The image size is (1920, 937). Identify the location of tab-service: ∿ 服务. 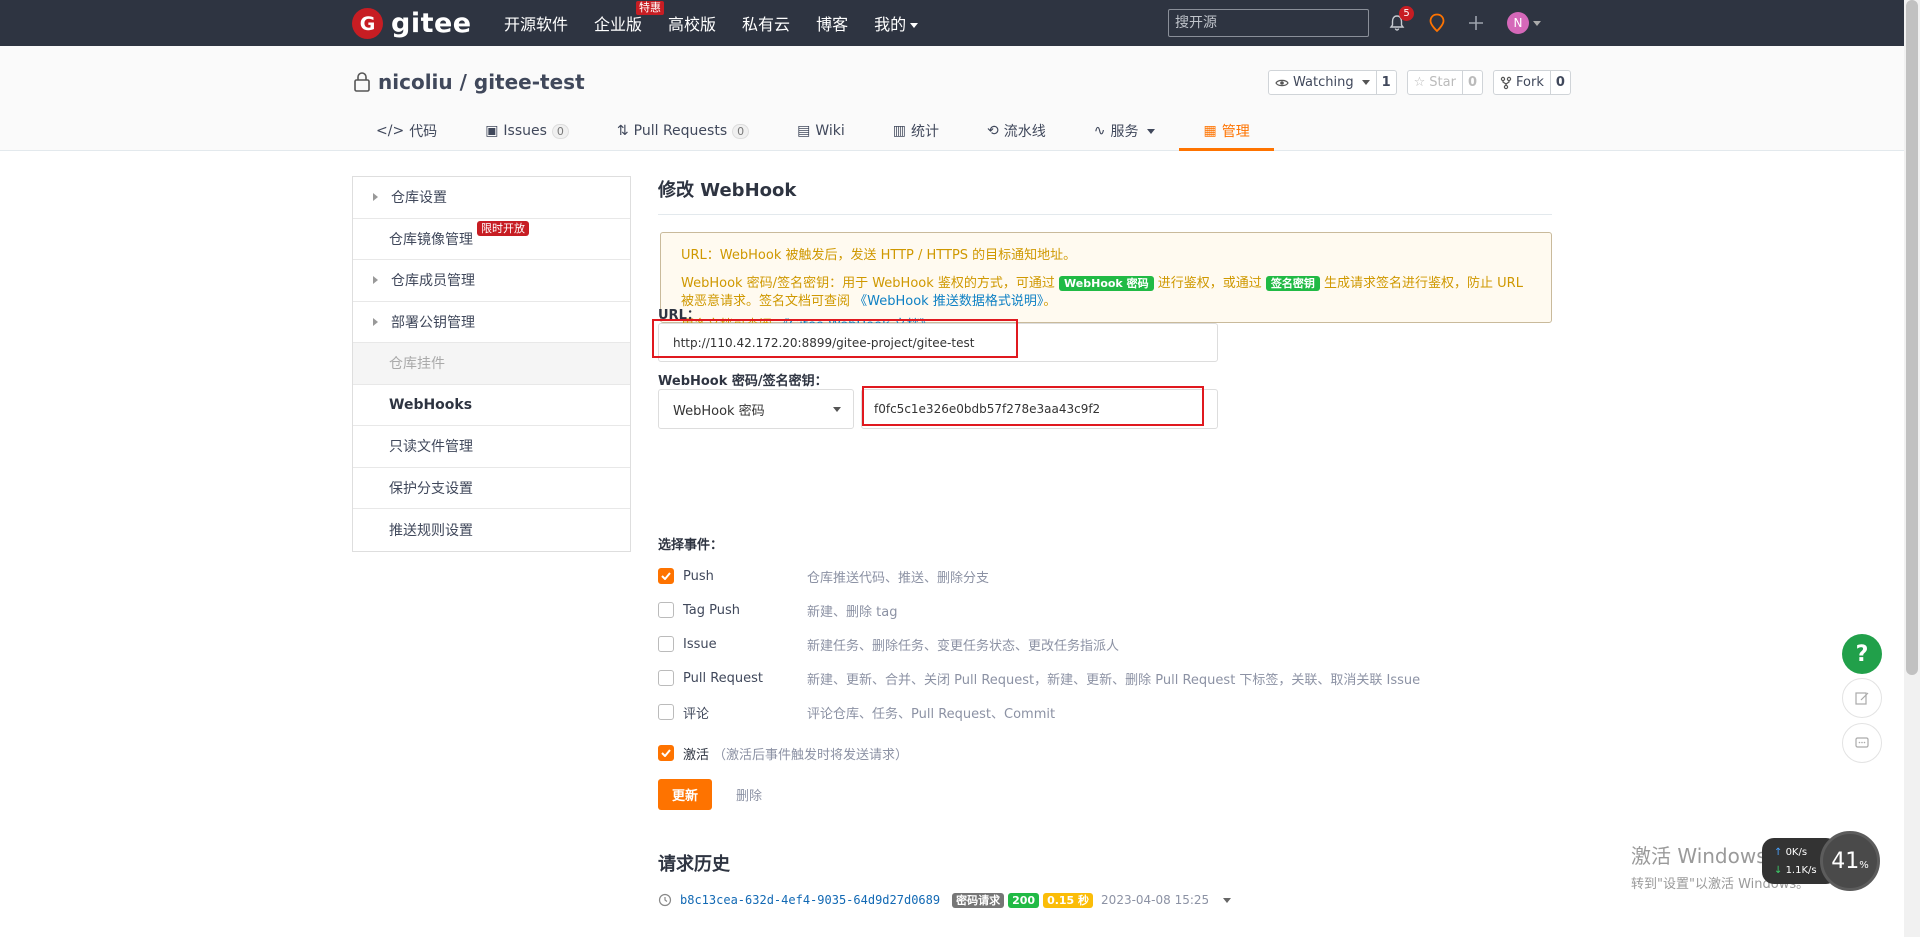
(1125, 132).